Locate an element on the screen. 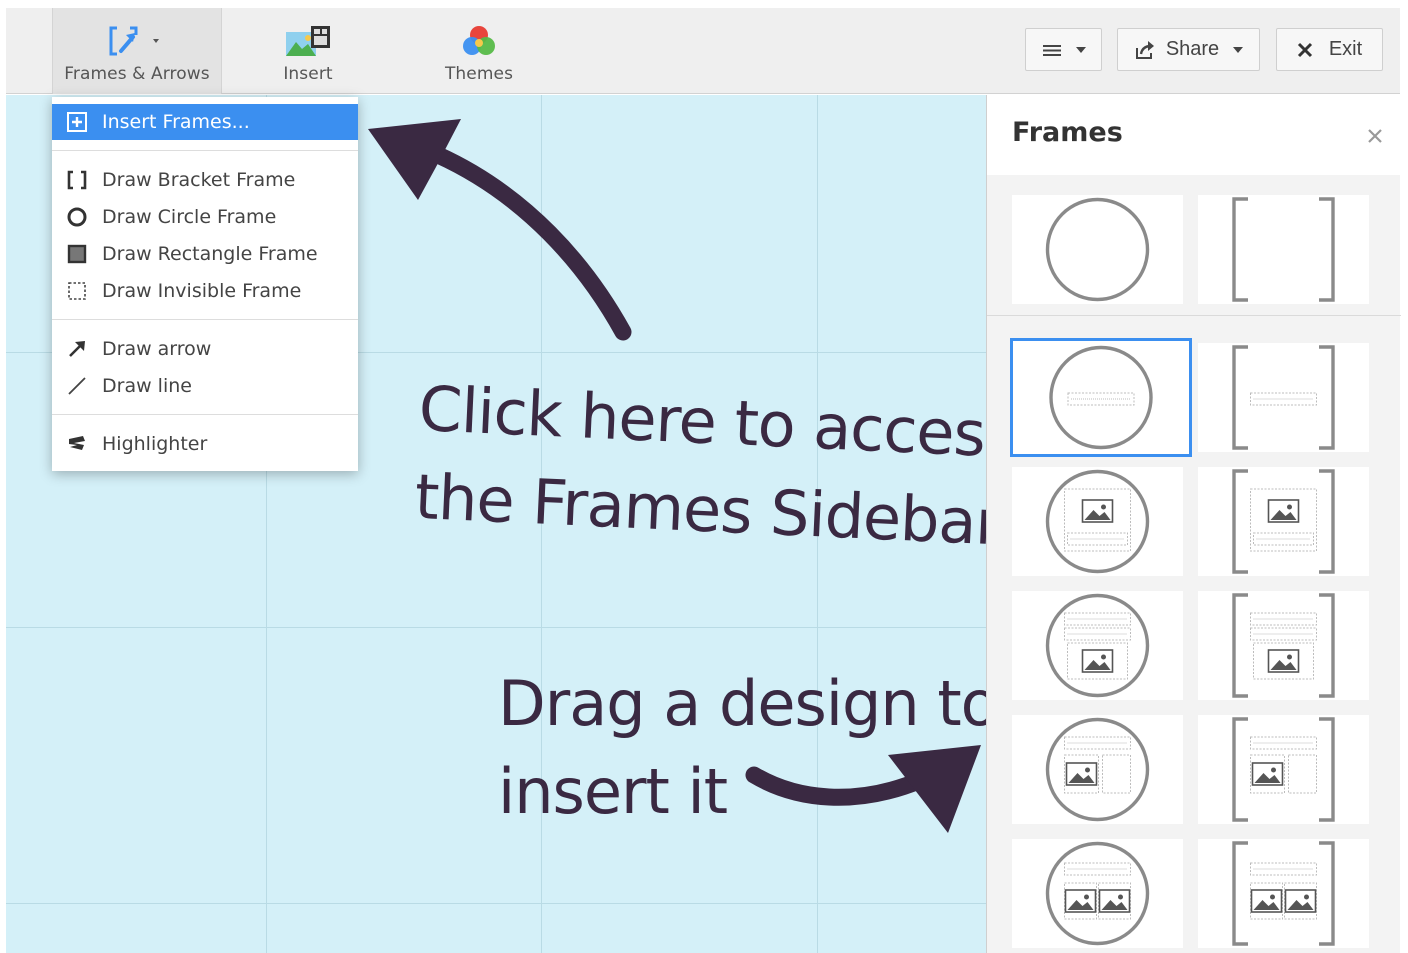 This screenshot has width=1408, height=953. sidebar-title: Frames is located at coordinates (1067, 132).